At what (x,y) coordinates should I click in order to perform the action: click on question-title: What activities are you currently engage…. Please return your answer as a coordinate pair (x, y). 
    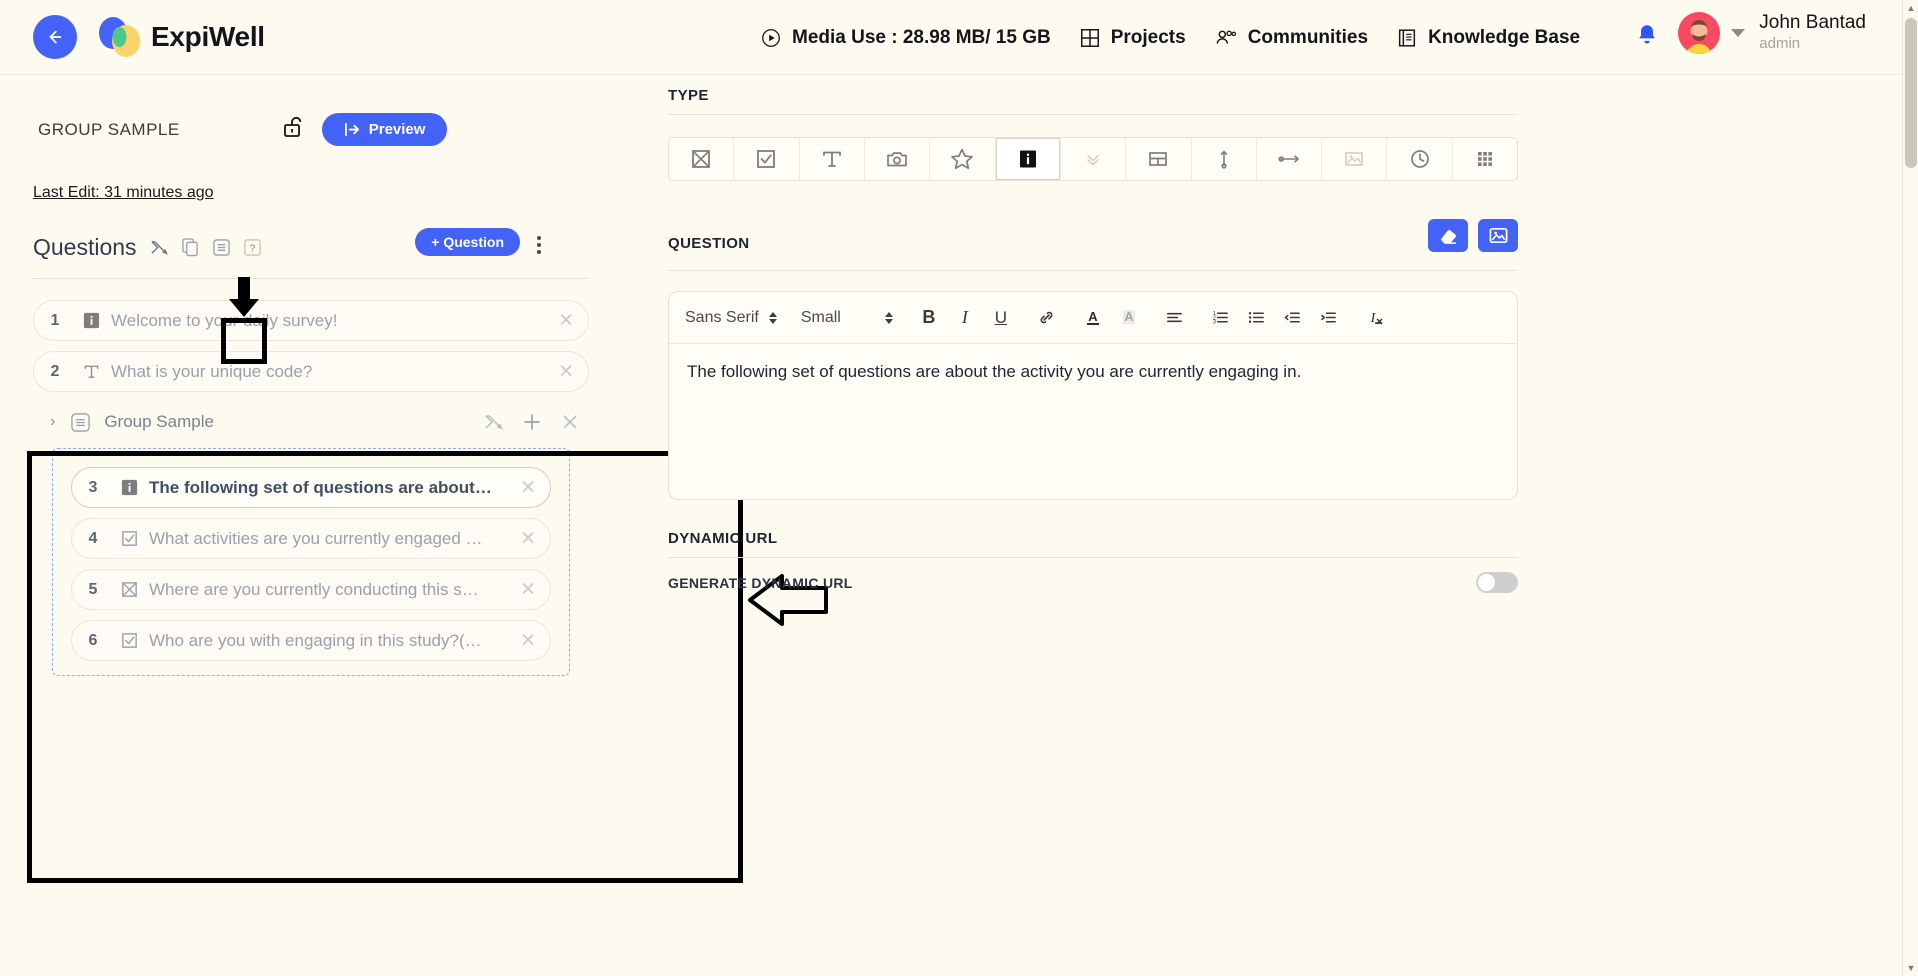
    Looking at the image, I should click on (316, 538).